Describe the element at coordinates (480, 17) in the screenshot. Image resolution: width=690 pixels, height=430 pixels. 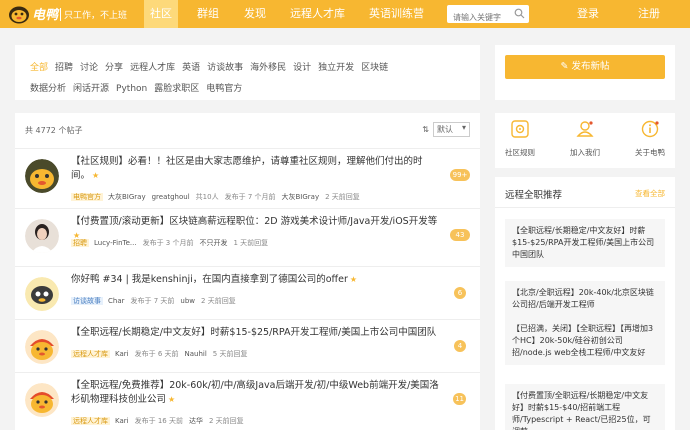
I see `search-input` at that location.